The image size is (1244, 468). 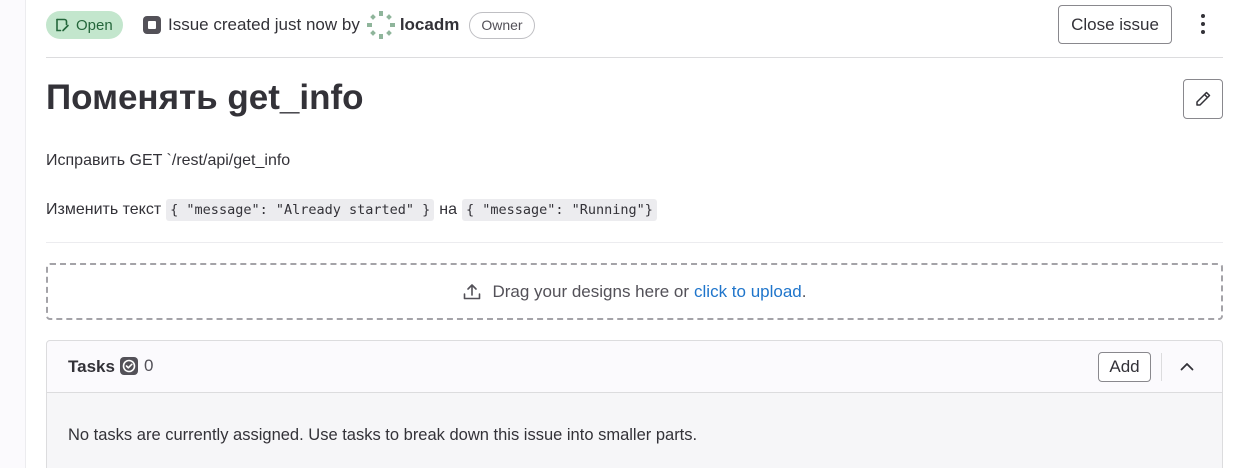 I want to click on inline-code: { "message": "Already started" }, so click(x=300, y=210).